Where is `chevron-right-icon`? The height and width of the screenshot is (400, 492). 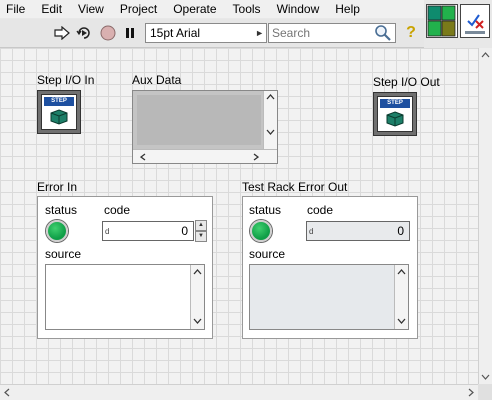 chevron-right-icon is located at coordinates (256, 157).